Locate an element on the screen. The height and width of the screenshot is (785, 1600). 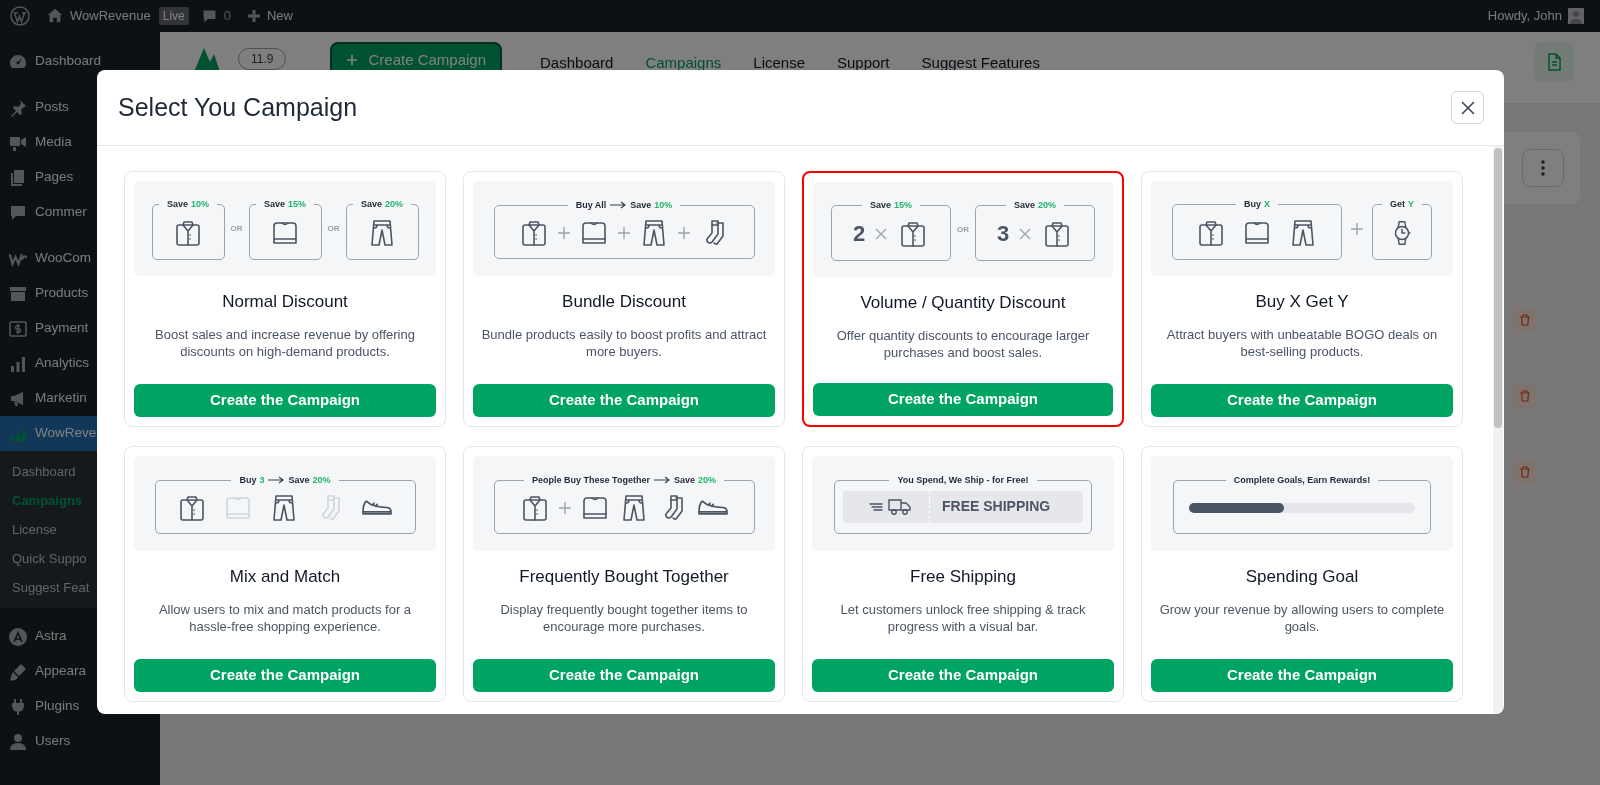
card-description: Offer quantity discounts to encourage larger purchases and boost sales. is located at coordinates (963, 344).